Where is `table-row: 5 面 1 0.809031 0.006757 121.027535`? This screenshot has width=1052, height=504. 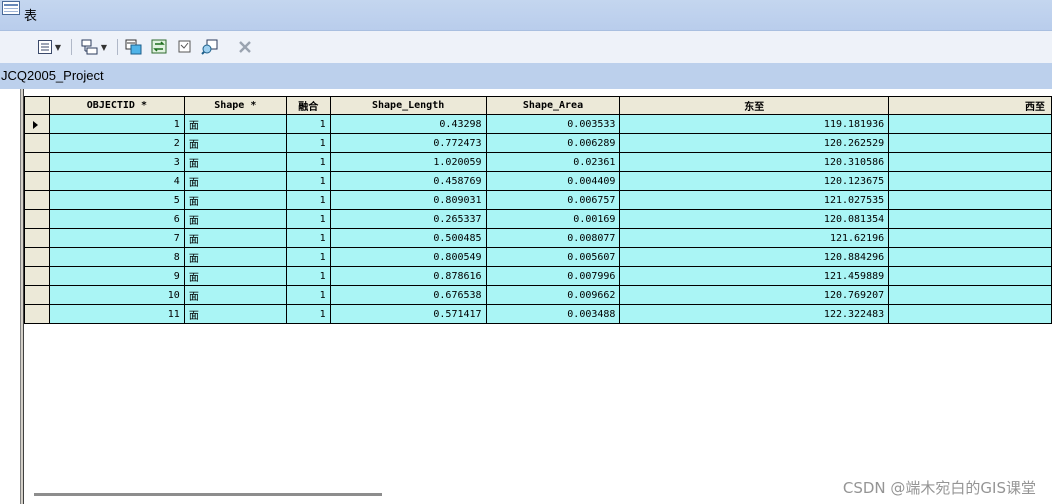 table-row: 5 面 1 0.809031 0.006757 121.027535 is located at coordinates (538, 200).